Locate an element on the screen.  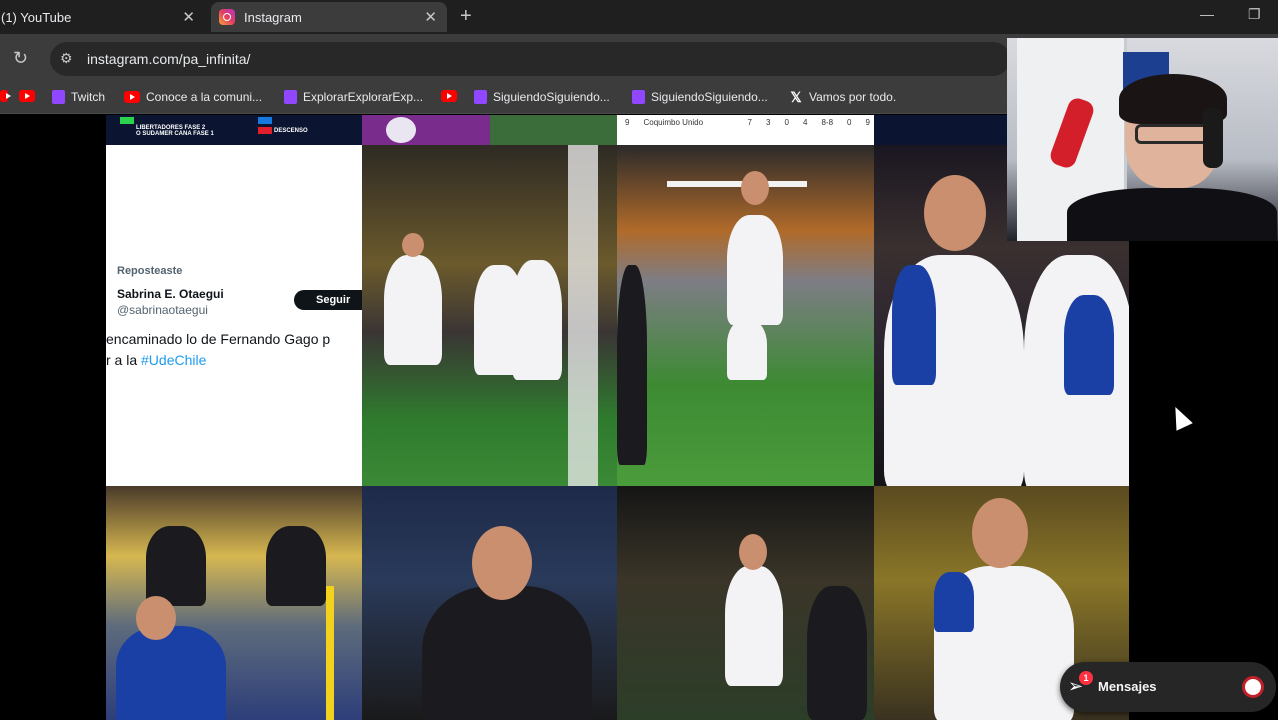
follow-button: Seguir is located at coordinates (328, 300).